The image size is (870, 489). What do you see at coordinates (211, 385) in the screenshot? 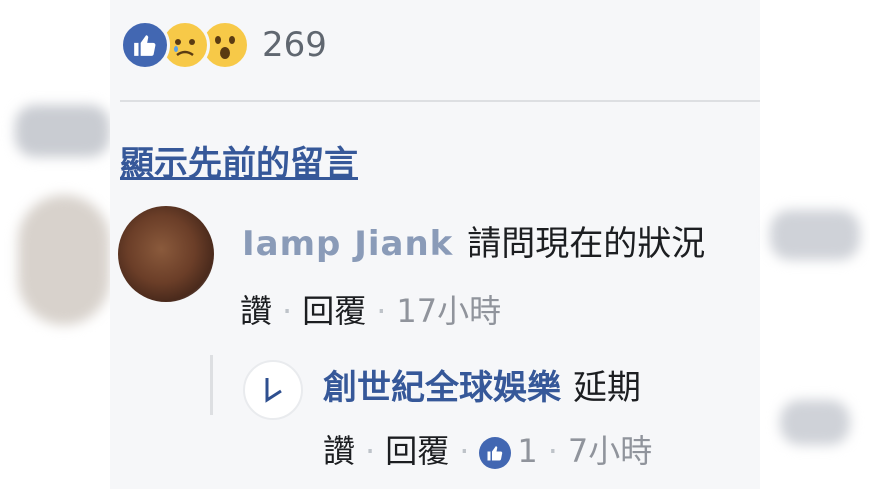
I see `reply-thread-line` at bounding box center [211, 385].